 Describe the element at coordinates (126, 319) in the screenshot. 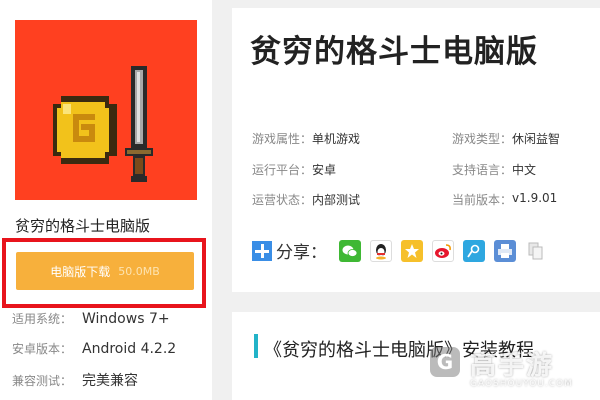

I see `info-value: Windows 7+` at that location.